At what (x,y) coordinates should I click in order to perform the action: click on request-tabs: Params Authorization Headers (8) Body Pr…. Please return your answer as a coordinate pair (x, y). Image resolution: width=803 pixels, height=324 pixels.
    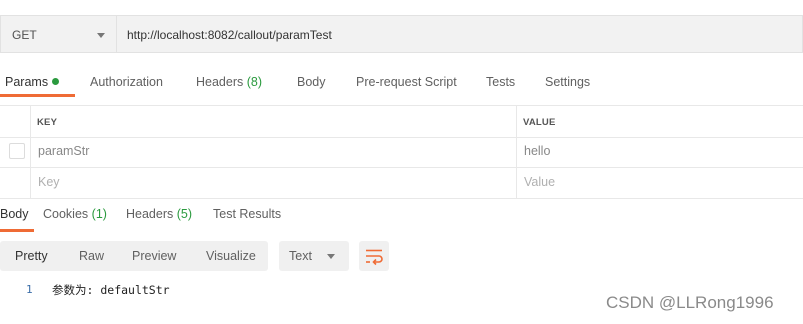
    Looking at the image, I should click on (401, 83).